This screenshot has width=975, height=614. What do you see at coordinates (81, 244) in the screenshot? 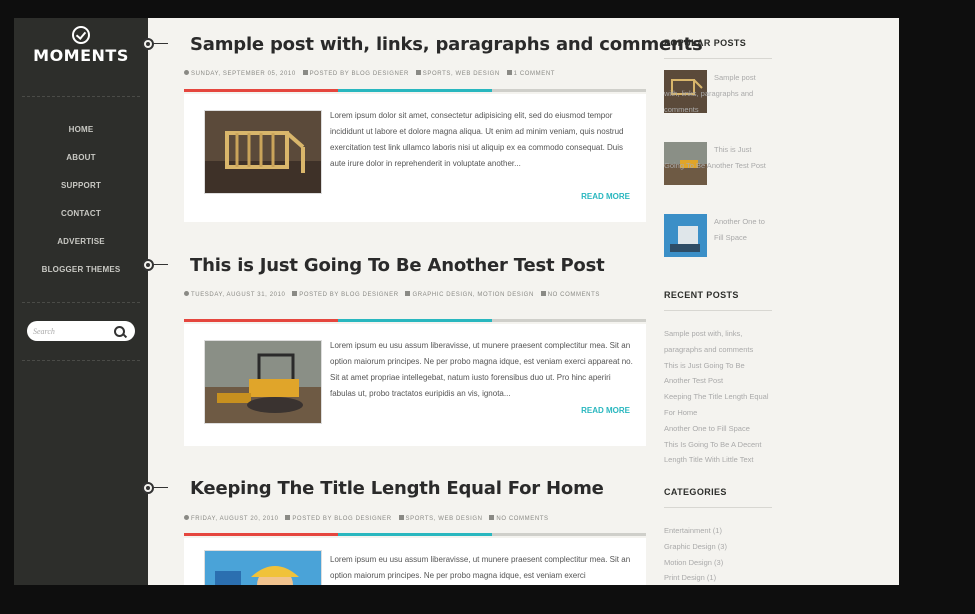
I see `nav-advertise: ADVERTISE` at bounding box center [81, 244].